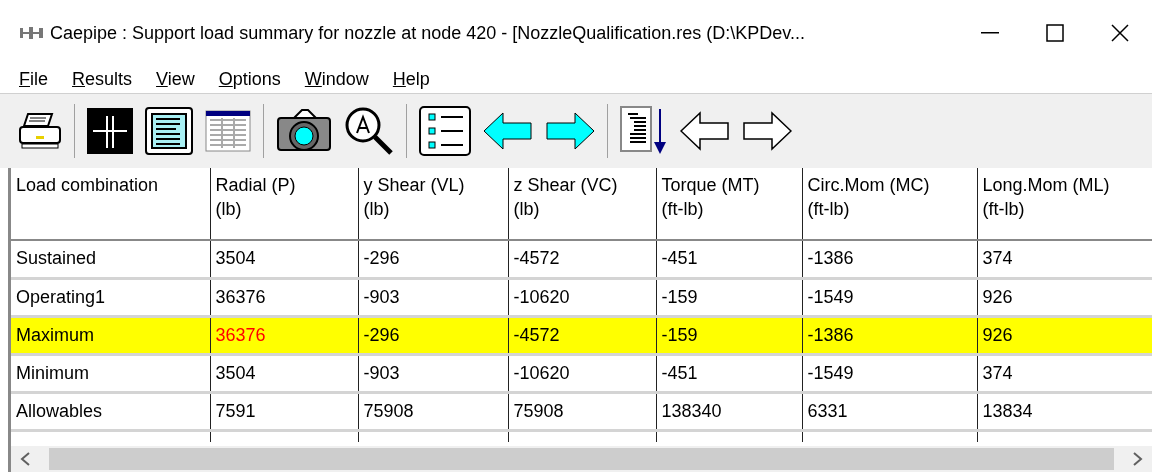  I want to click on table-row: Sustained 3504 -296 -4572 -451 -1386 374, so click(581, 259).